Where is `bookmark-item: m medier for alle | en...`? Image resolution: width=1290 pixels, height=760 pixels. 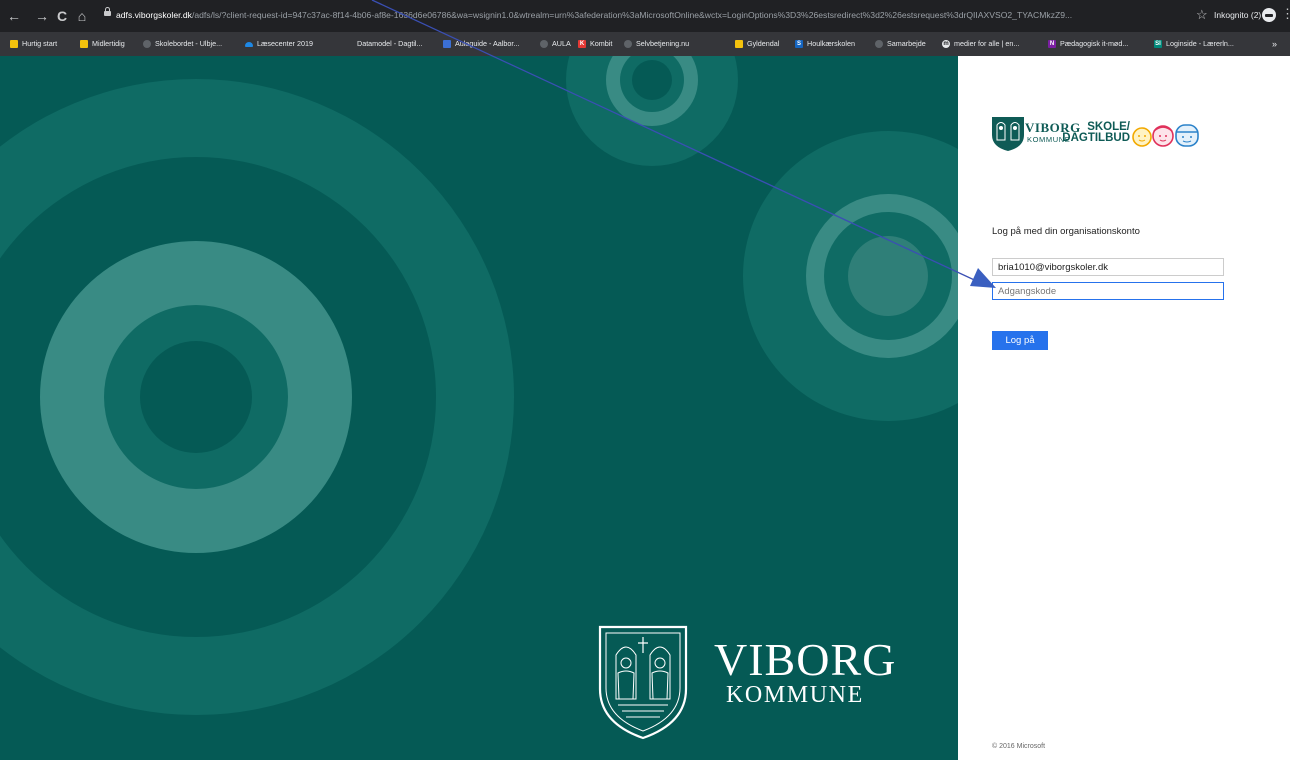 bookmark-item: m medier for alle | en... is located at coordinates (980, 44).